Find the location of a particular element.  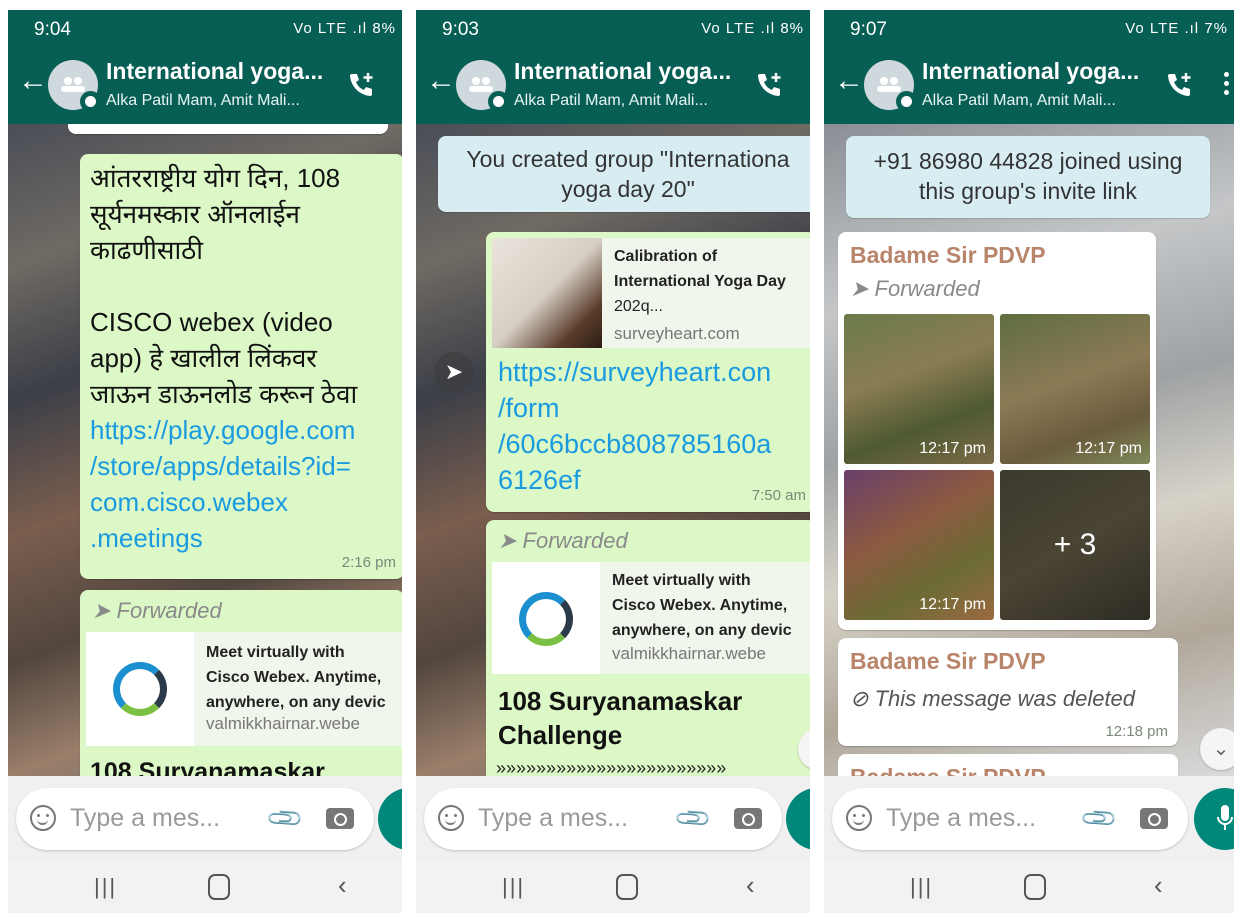

preview-domain: surveyheart.com is located at coordinates (677, 333).